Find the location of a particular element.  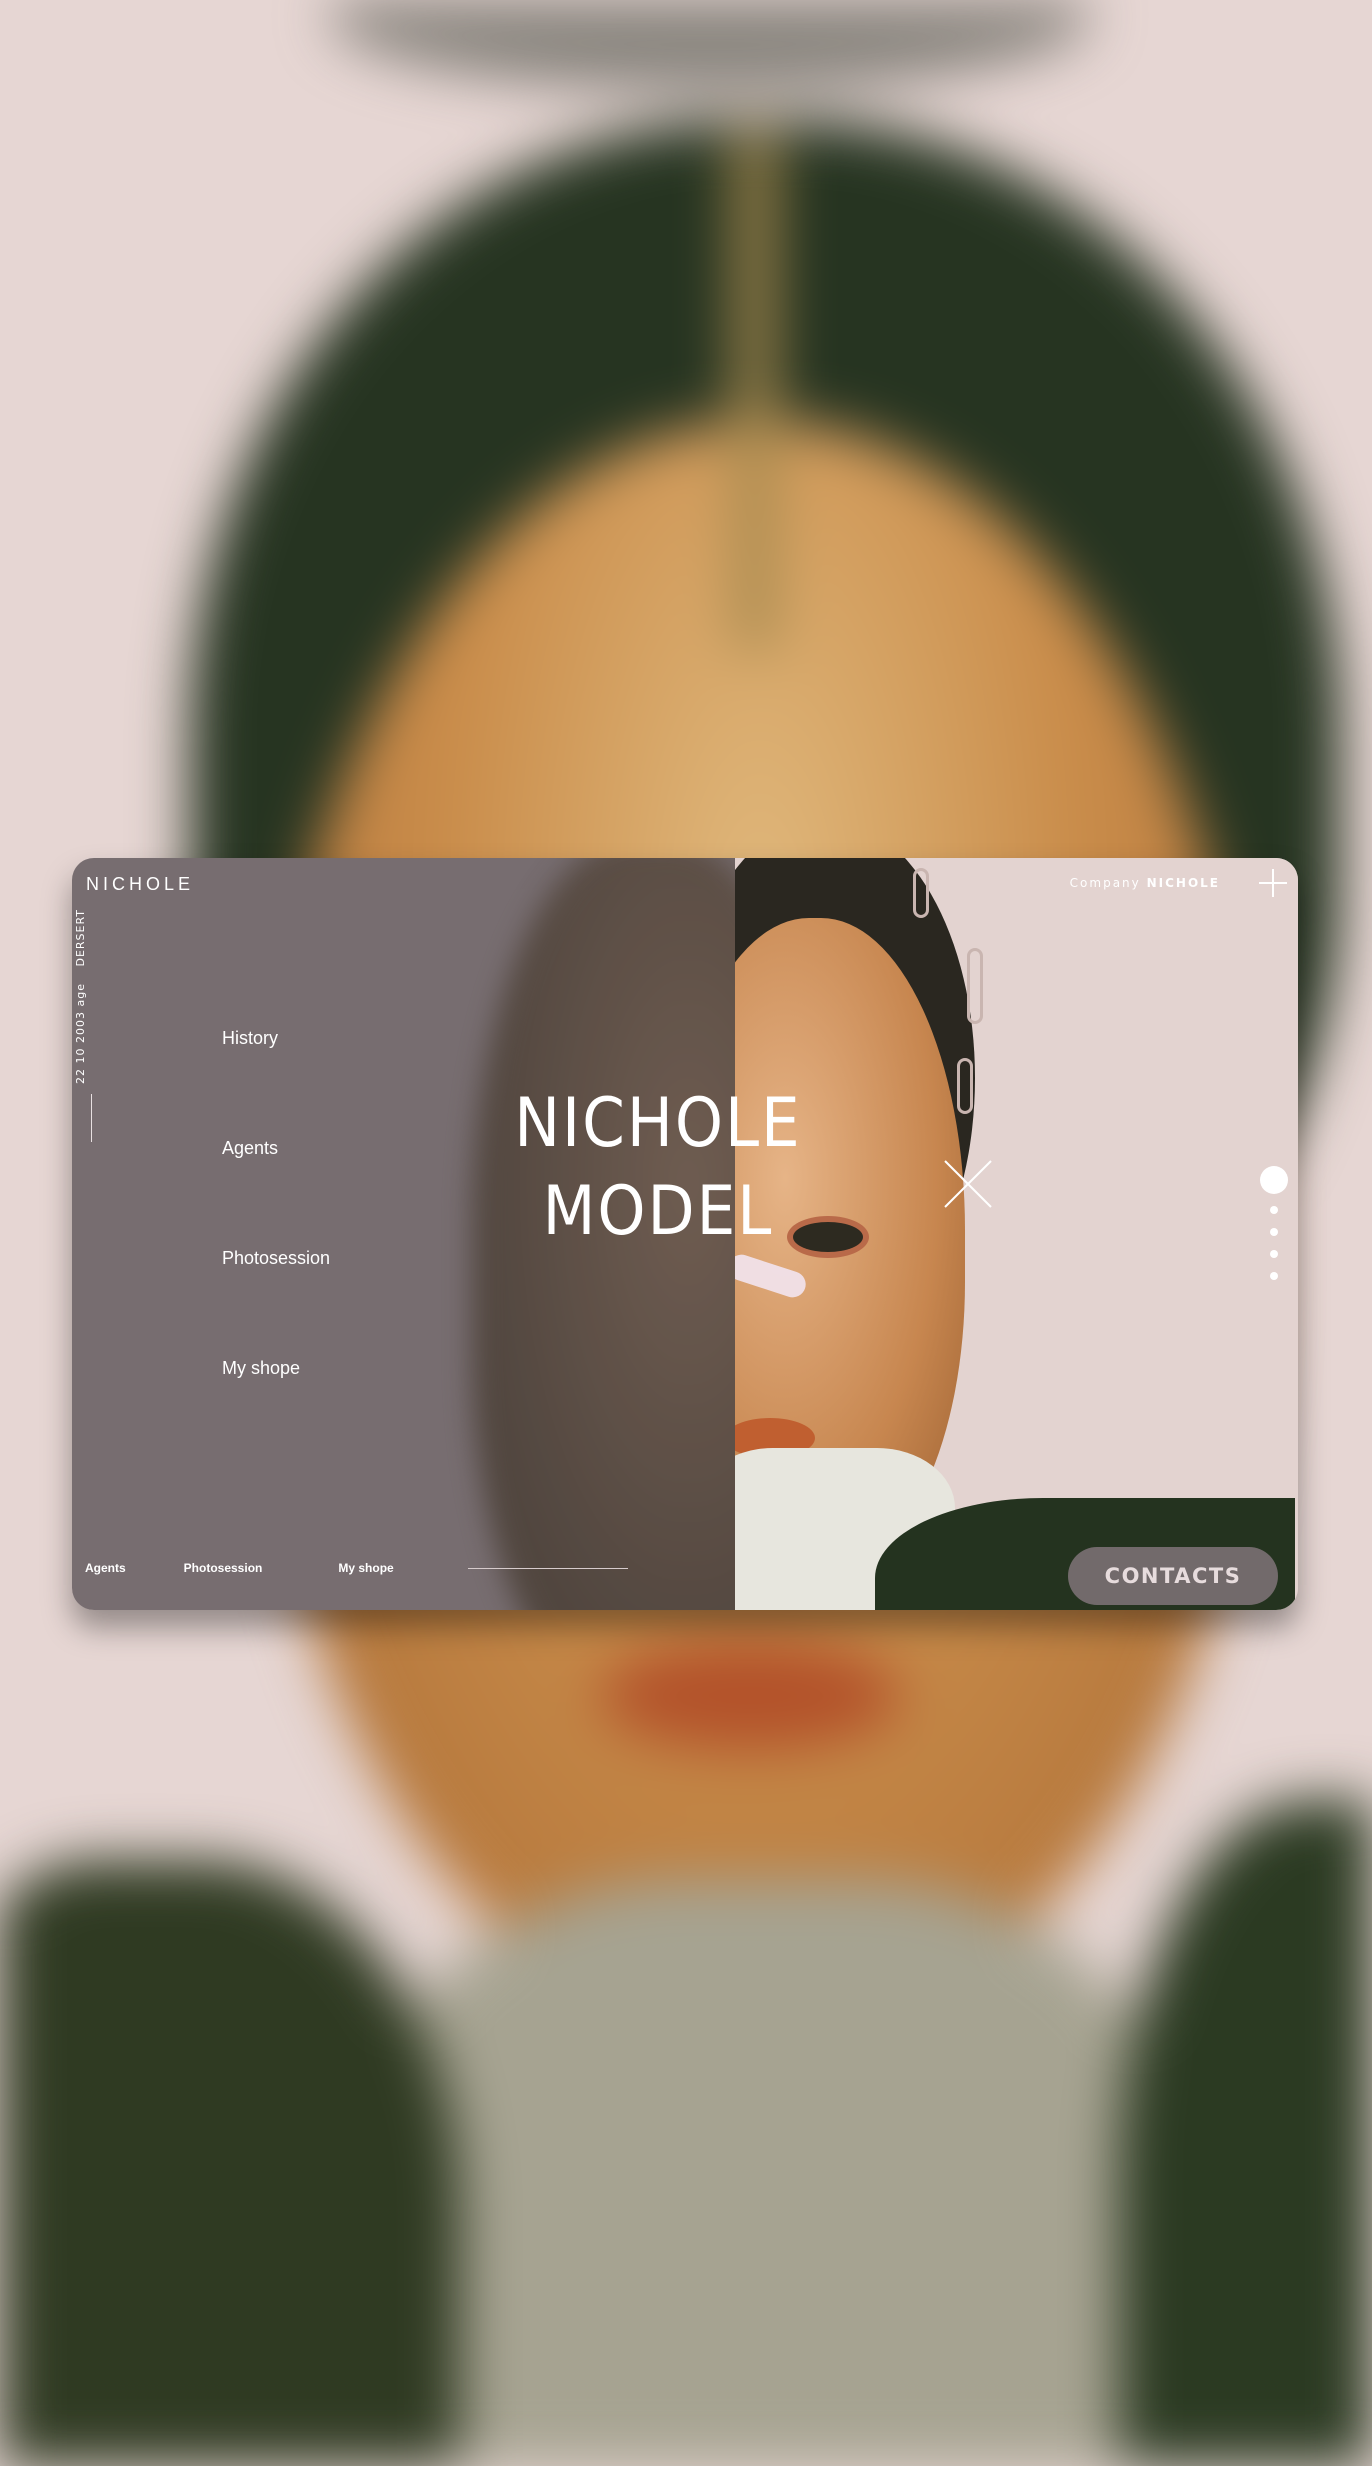

close-icon is located at coordinates (968, 1184).